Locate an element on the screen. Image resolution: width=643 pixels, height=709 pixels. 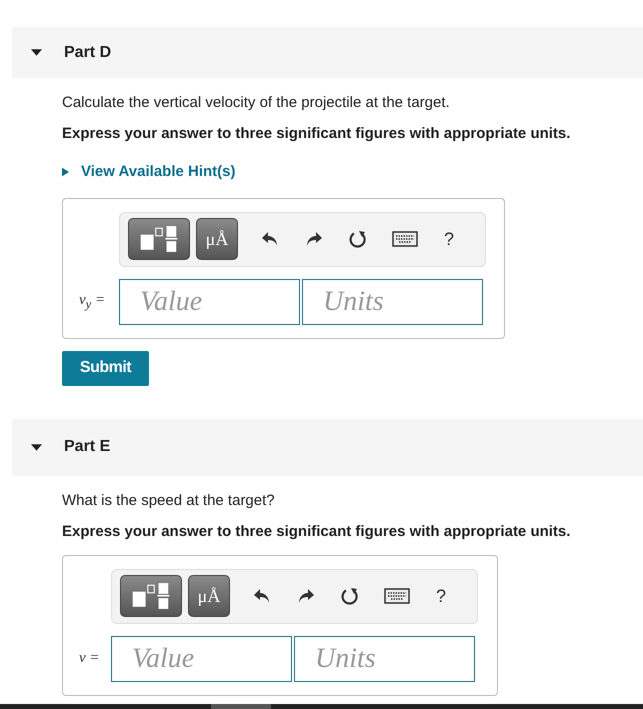
variable-label: v$_{y}$ = is located at coordinates (92, 302).